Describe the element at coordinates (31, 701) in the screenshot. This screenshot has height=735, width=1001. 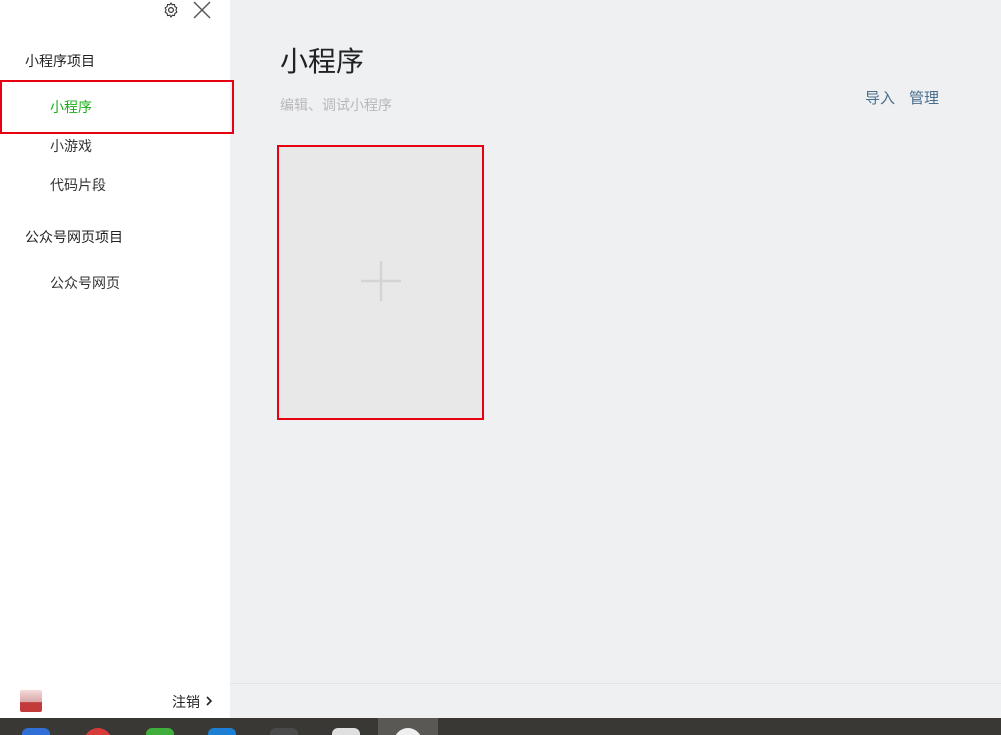
I see `avatar` at that location.